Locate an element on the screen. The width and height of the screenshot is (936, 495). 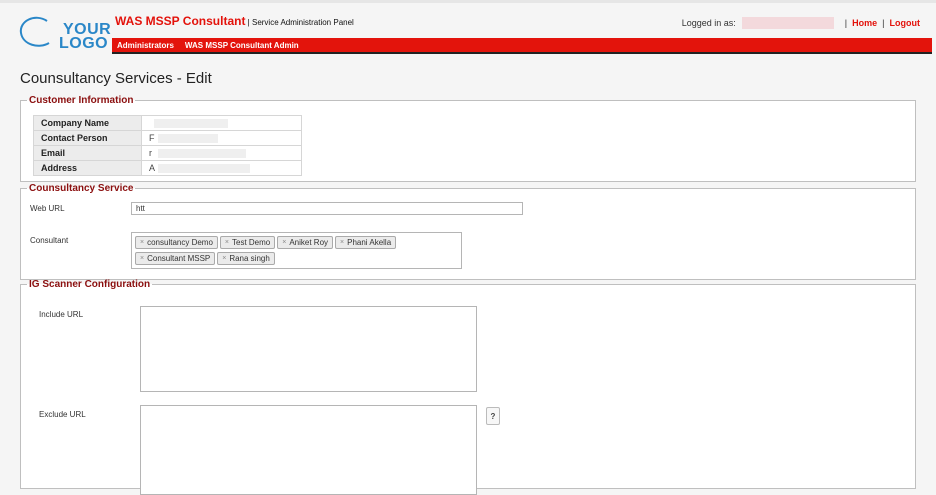
exclude-url-help-button: ? is located at coordinates (493, 416).